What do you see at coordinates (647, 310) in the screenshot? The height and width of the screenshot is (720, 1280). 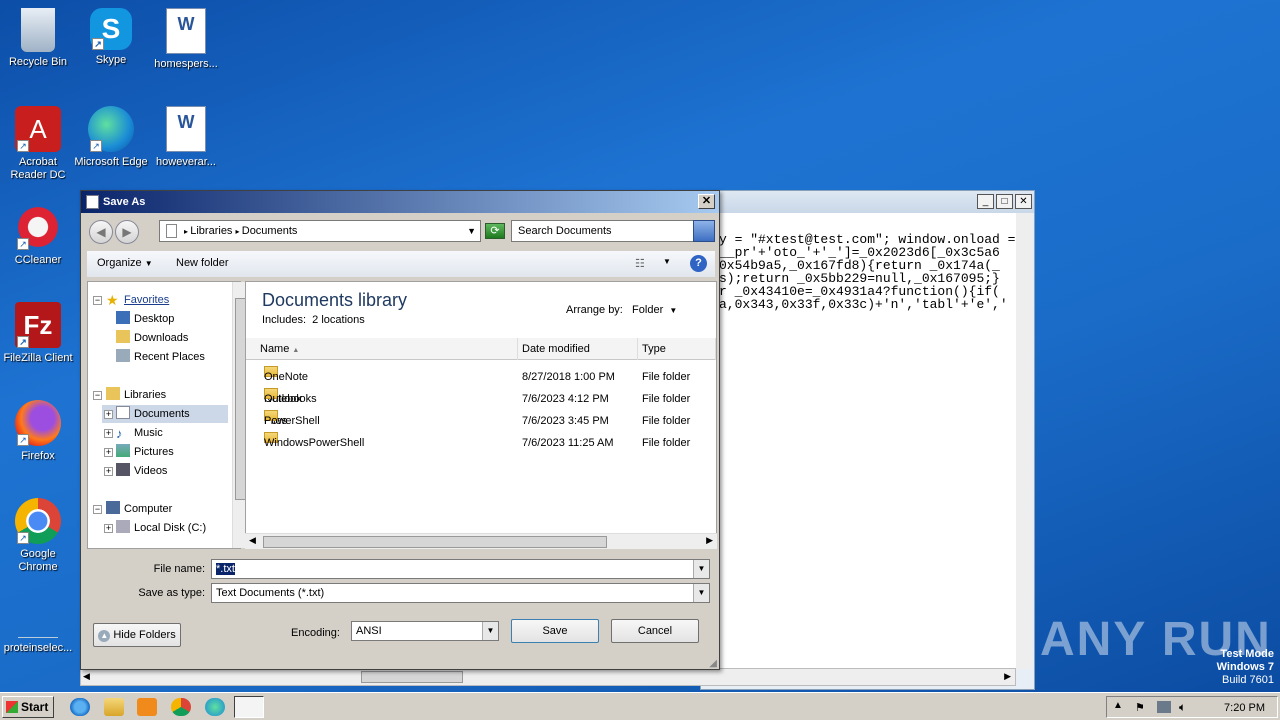 I see `arrange-value: Folder` at bounding box center [647, 310].